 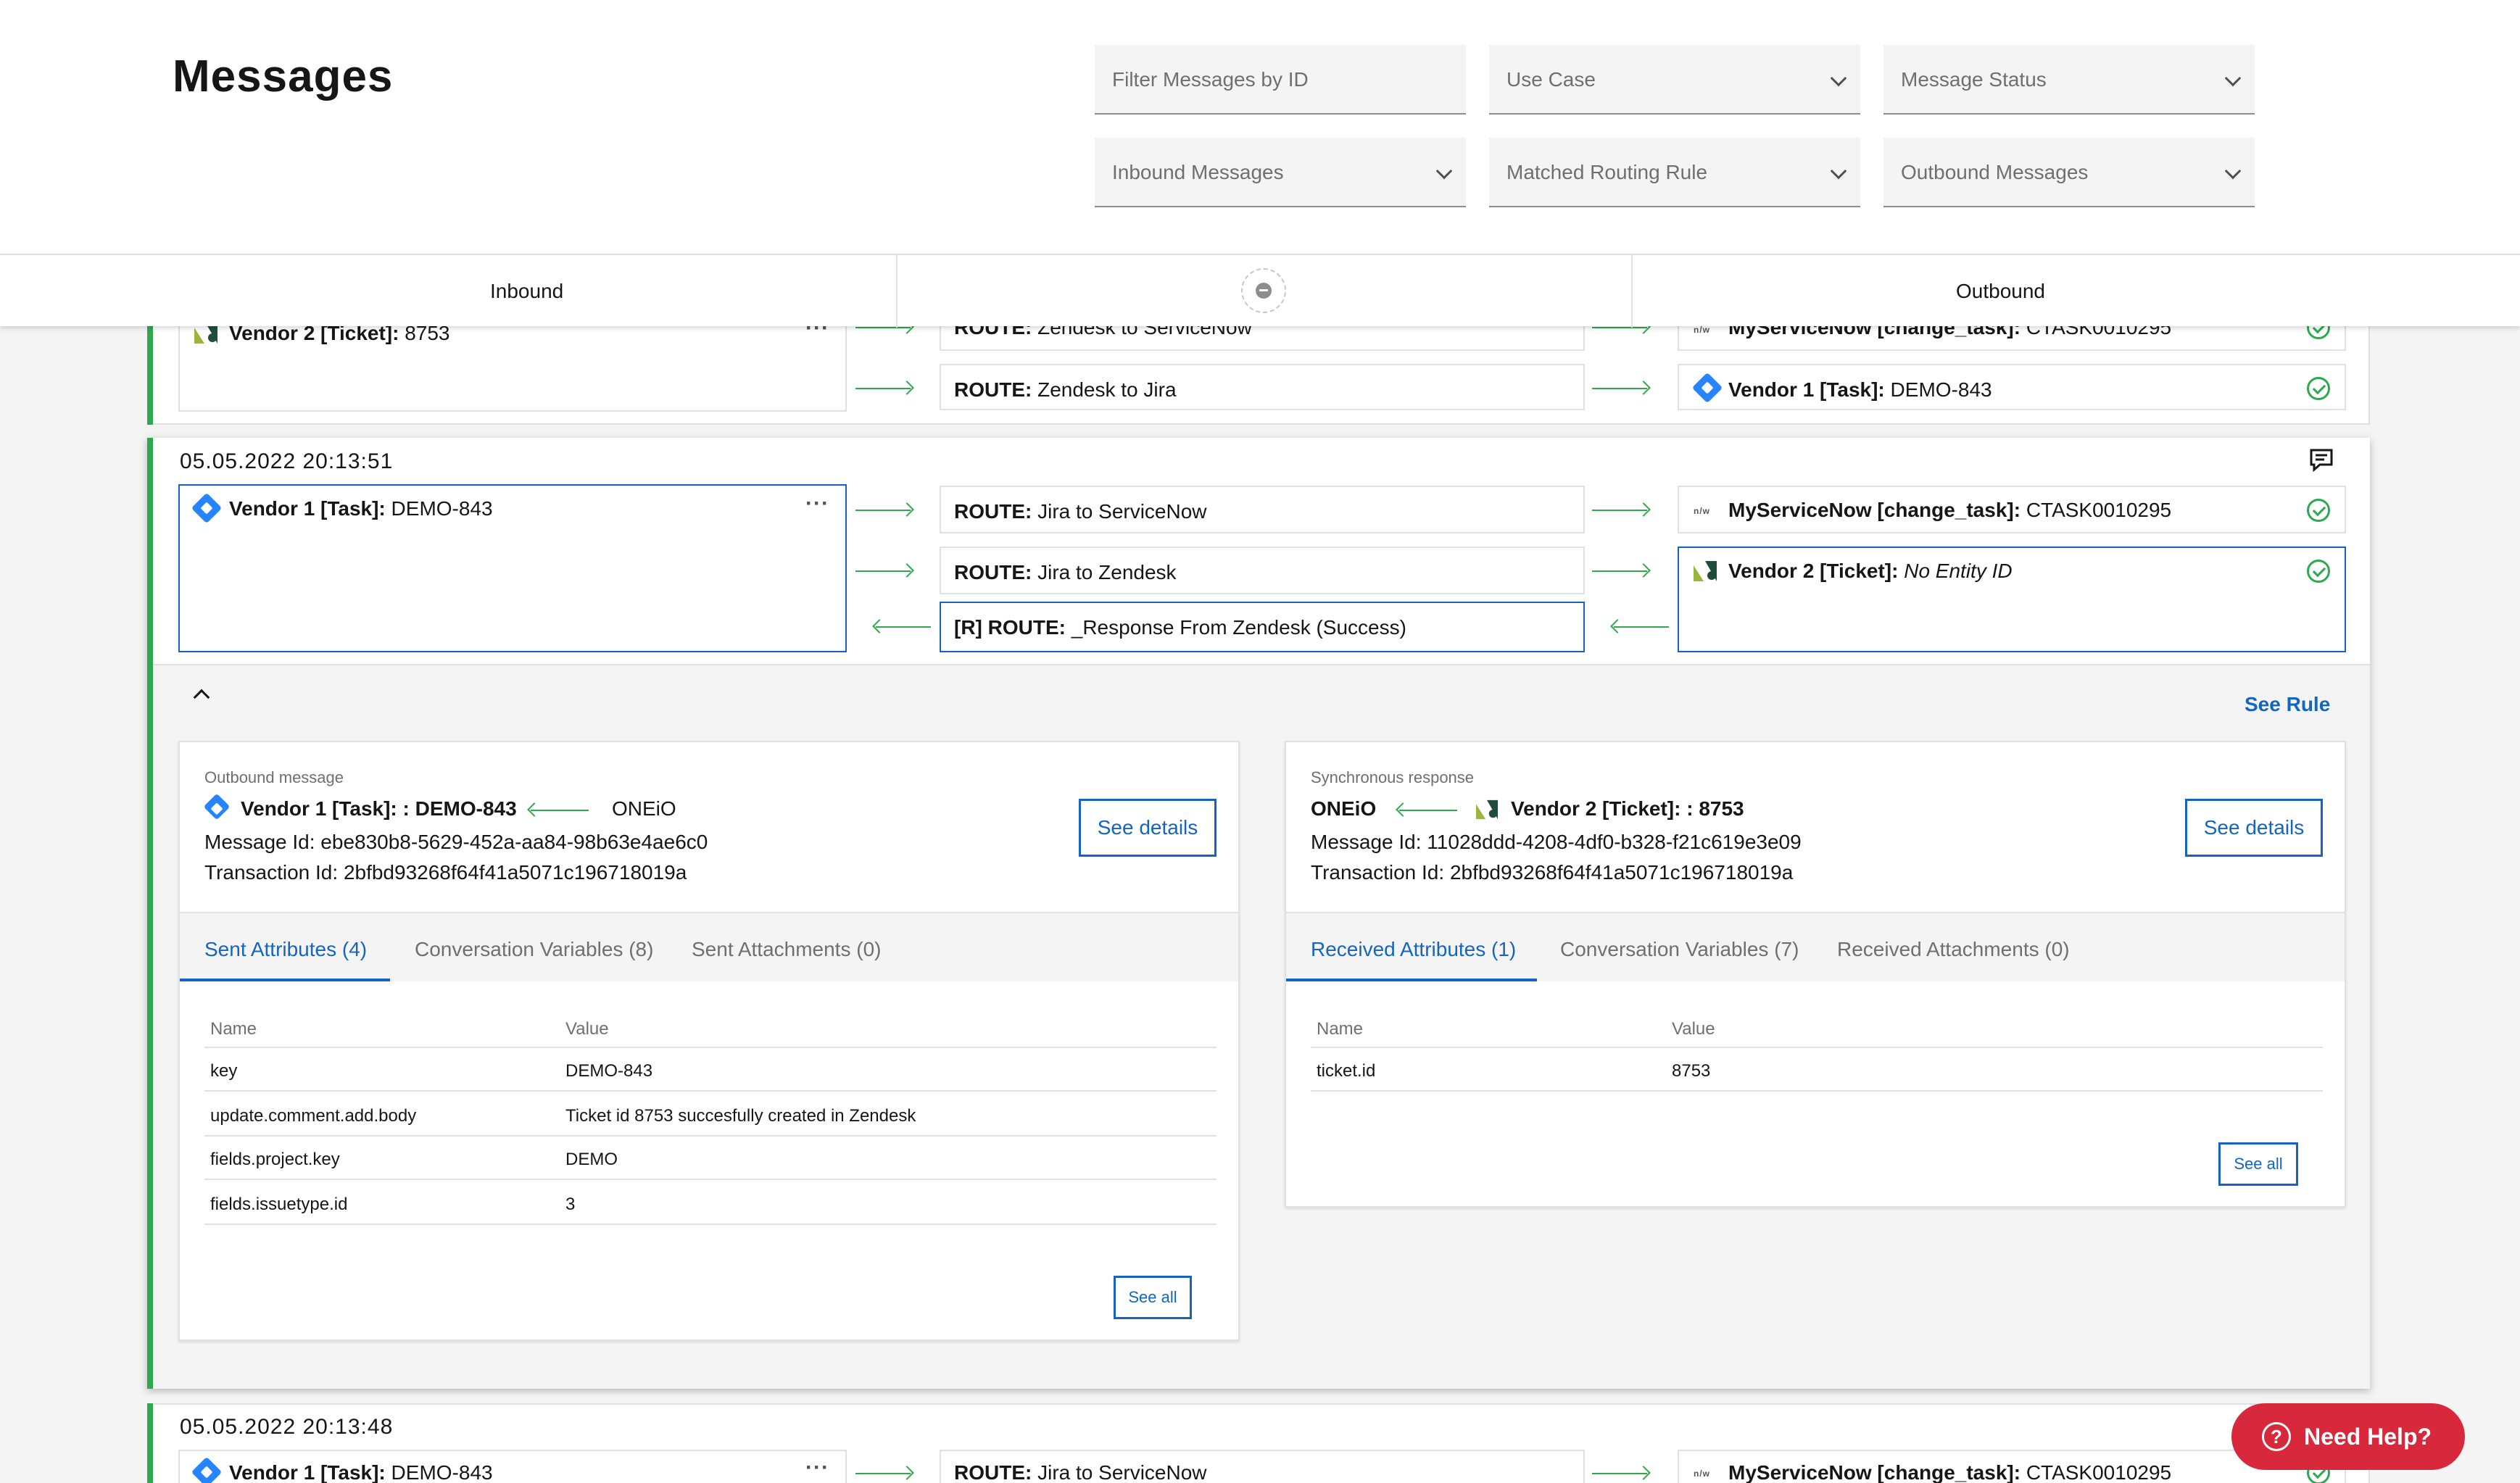 What do you see at coordinates (1346, 1071) in the screenshot?
I see `table-row-name: ticket.id` at bounding box center [1346, 1071].